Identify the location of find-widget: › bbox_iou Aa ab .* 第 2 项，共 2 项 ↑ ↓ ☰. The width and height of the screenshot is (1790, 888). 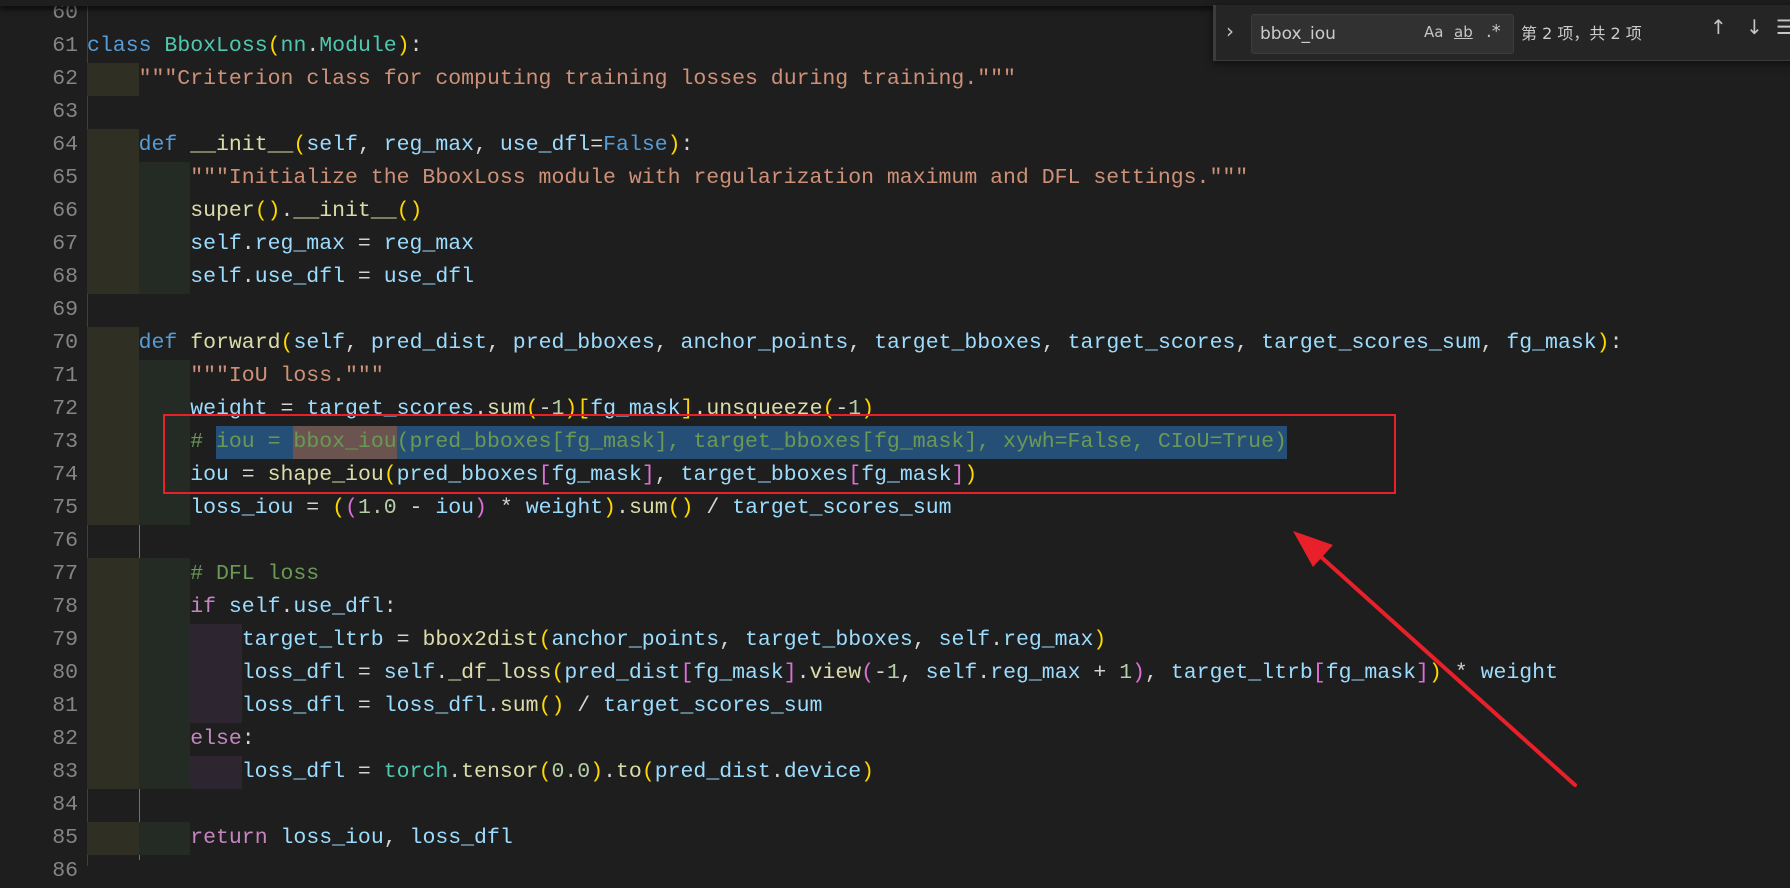
(1501, 33).